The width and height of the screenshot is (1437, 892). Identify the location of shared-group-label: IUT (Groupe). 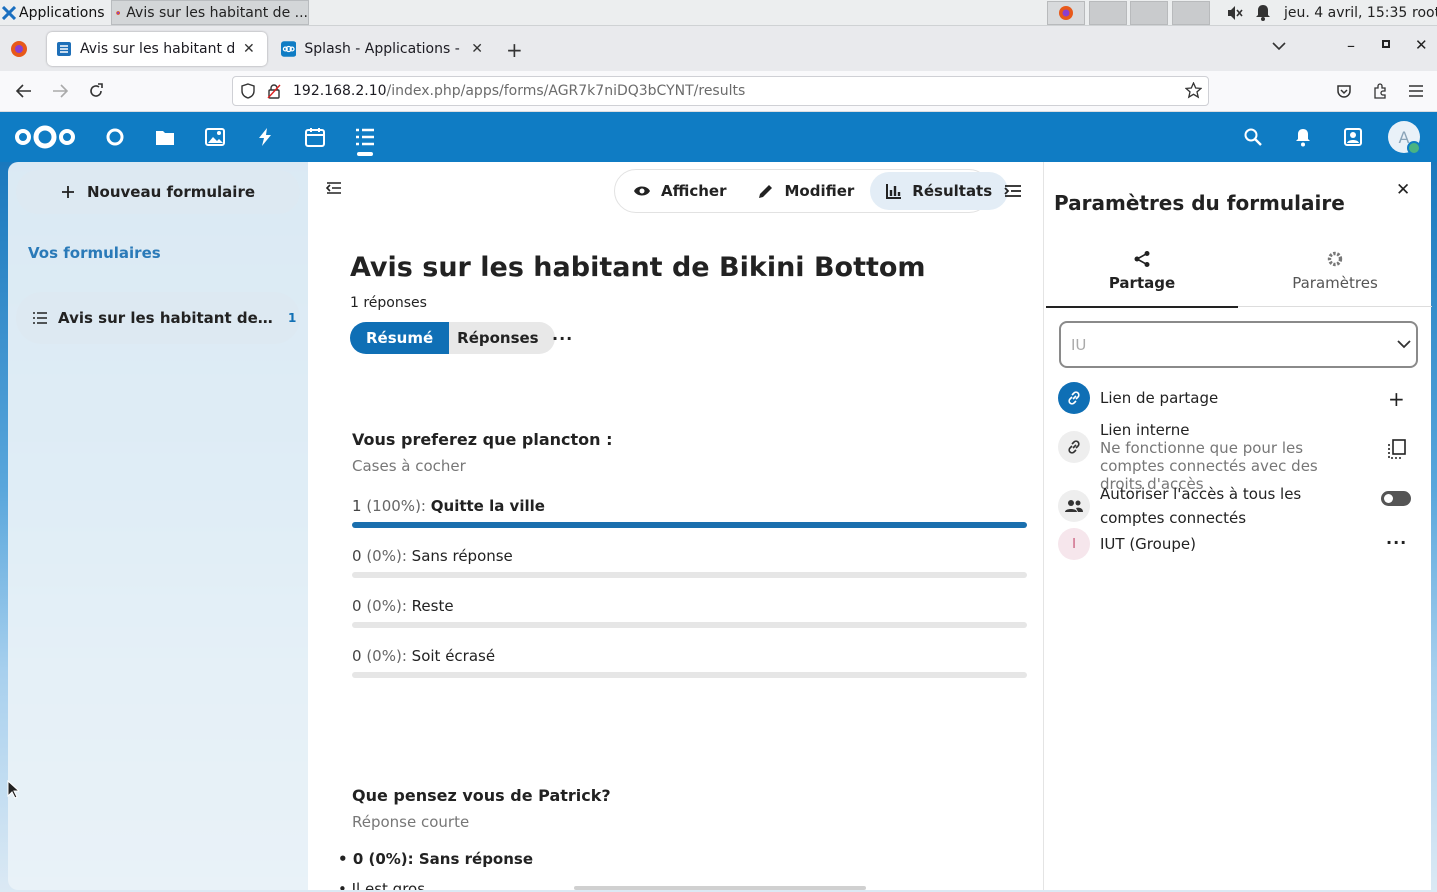
(1148, 544).